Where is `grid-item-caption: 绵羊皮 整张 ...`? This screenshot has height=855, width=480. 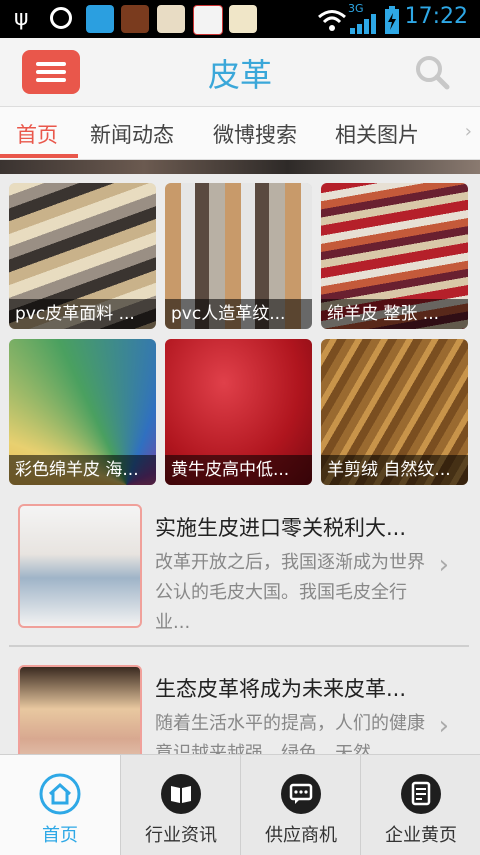
grid-item-caption: 绵羊皮 整张 ... is located at coordinates (394, 314).